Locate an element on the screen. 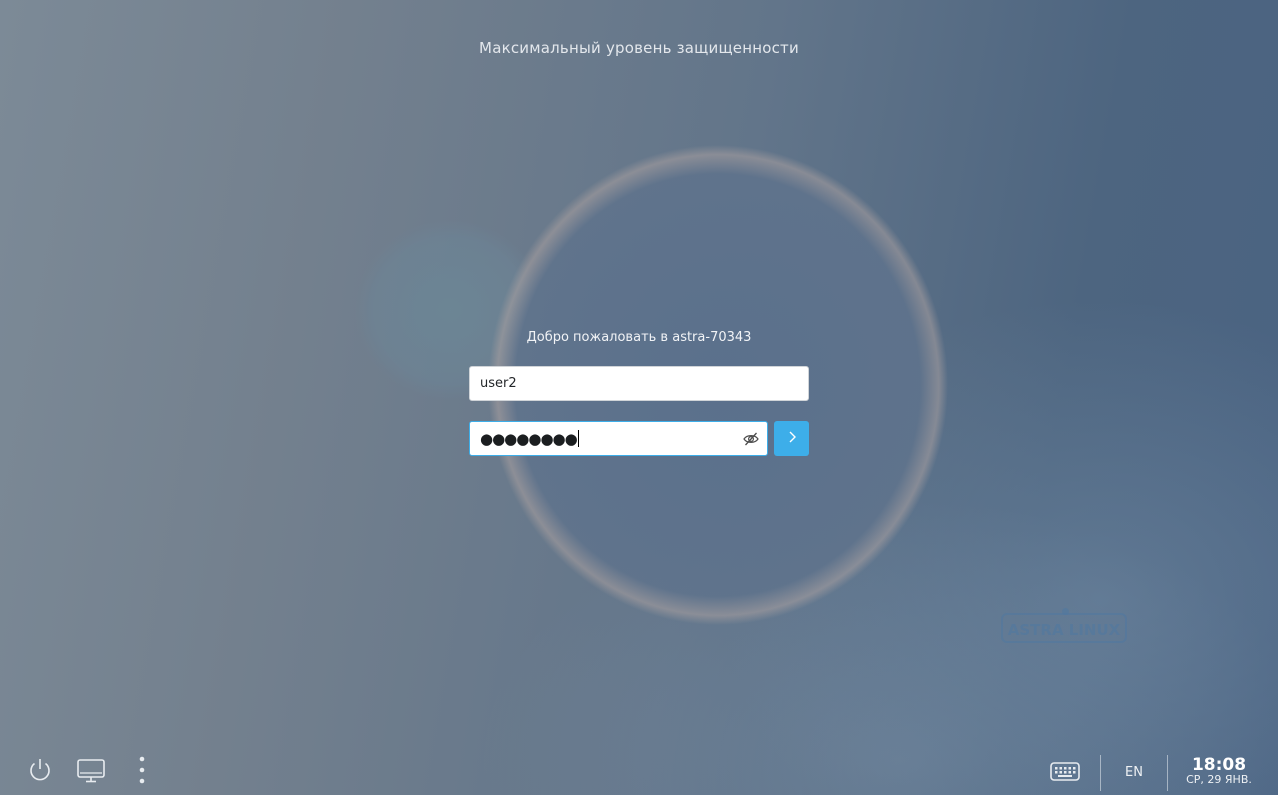 This screenshot has height=795, width=1278. session-button is located at coordinates (91, 771).